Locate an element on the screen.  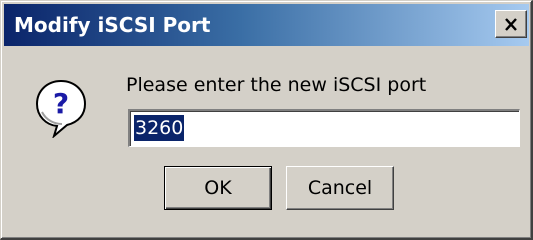
cancel-button-label: Cancel is located at coordinates (340, 188).